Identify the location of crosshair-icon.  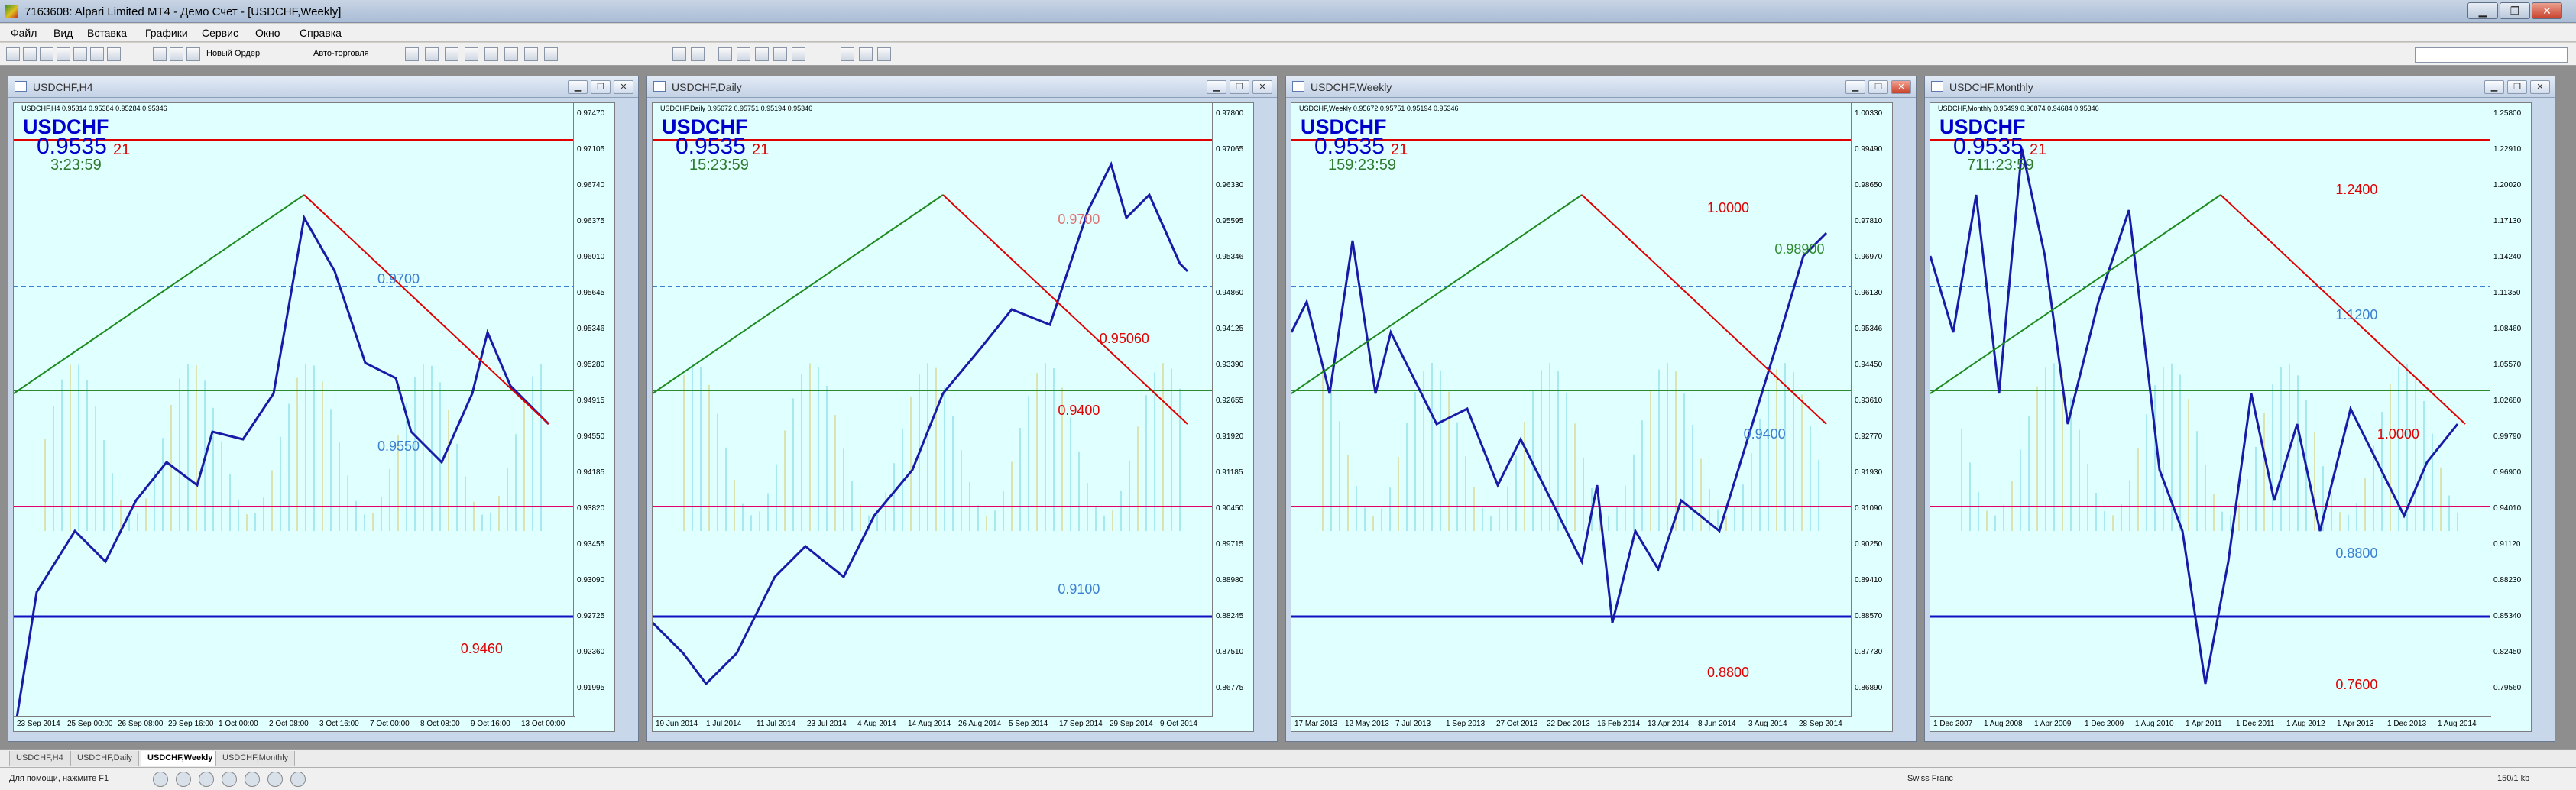
(698, 54).